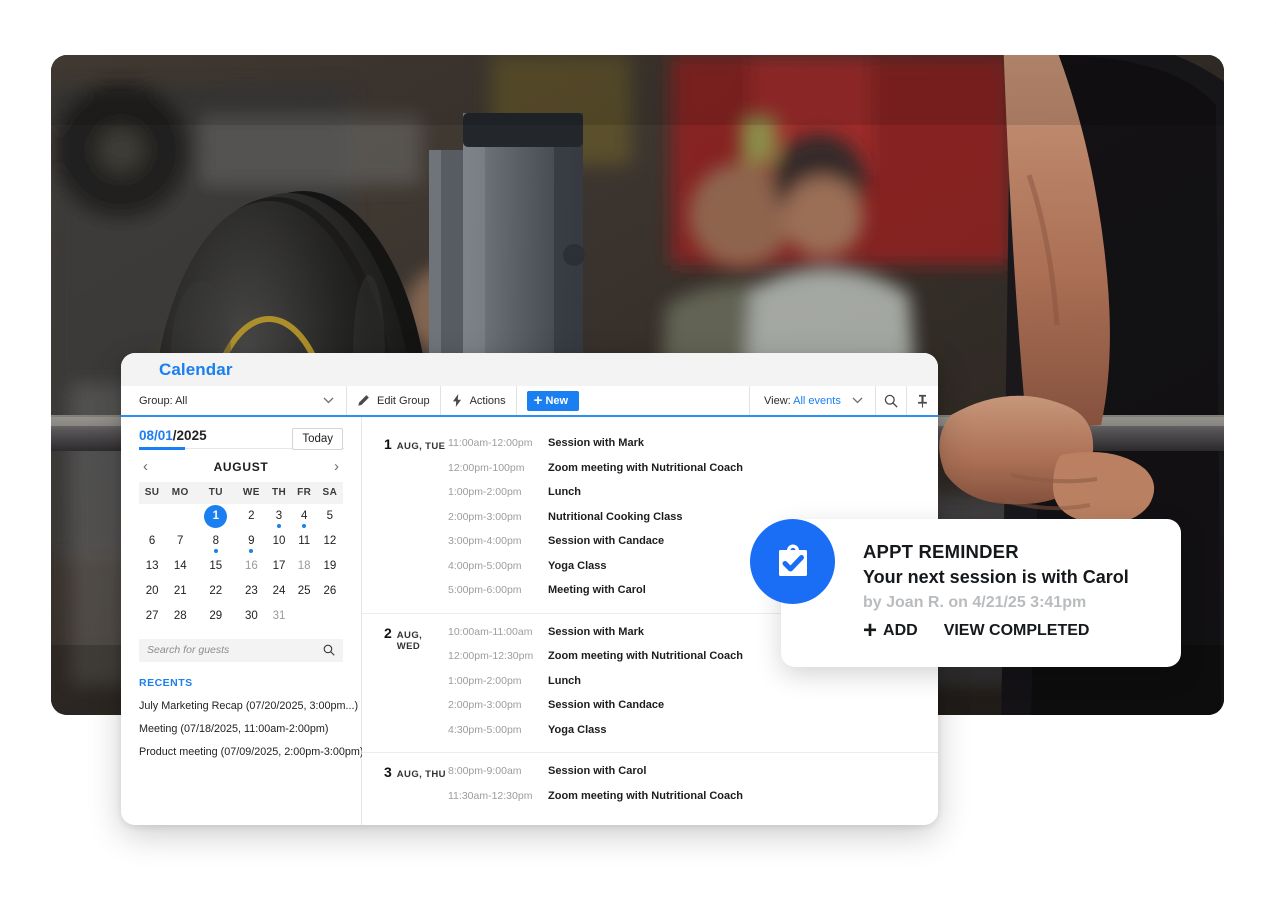 This screenshot has height=901, width=1276. What do you see at coordinates (405, 517) in the screenshot?
I see `event-day-label: 1 AUG, TUE` at bounding box center [405, 517].